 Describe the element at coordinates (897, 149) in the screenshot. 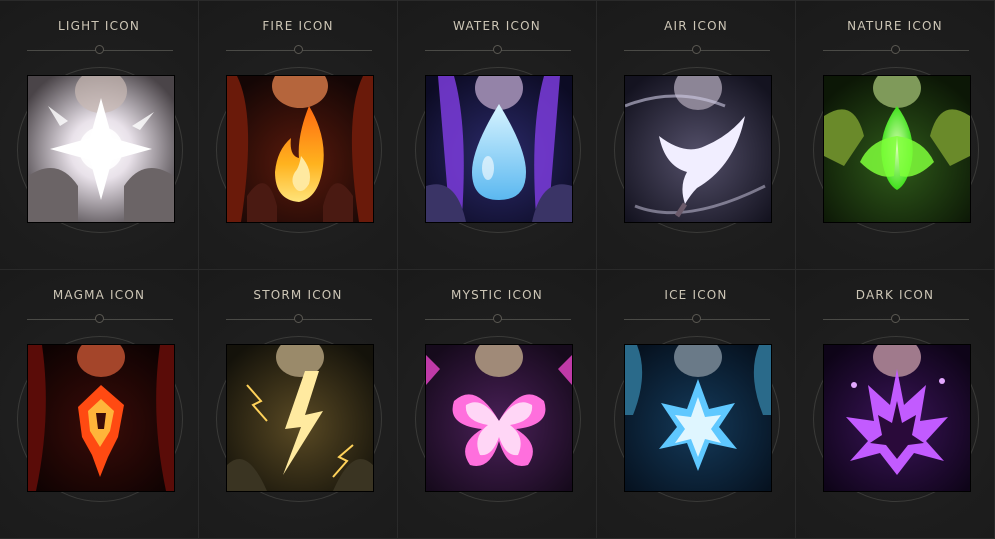

I see `nature-icon` at that location.